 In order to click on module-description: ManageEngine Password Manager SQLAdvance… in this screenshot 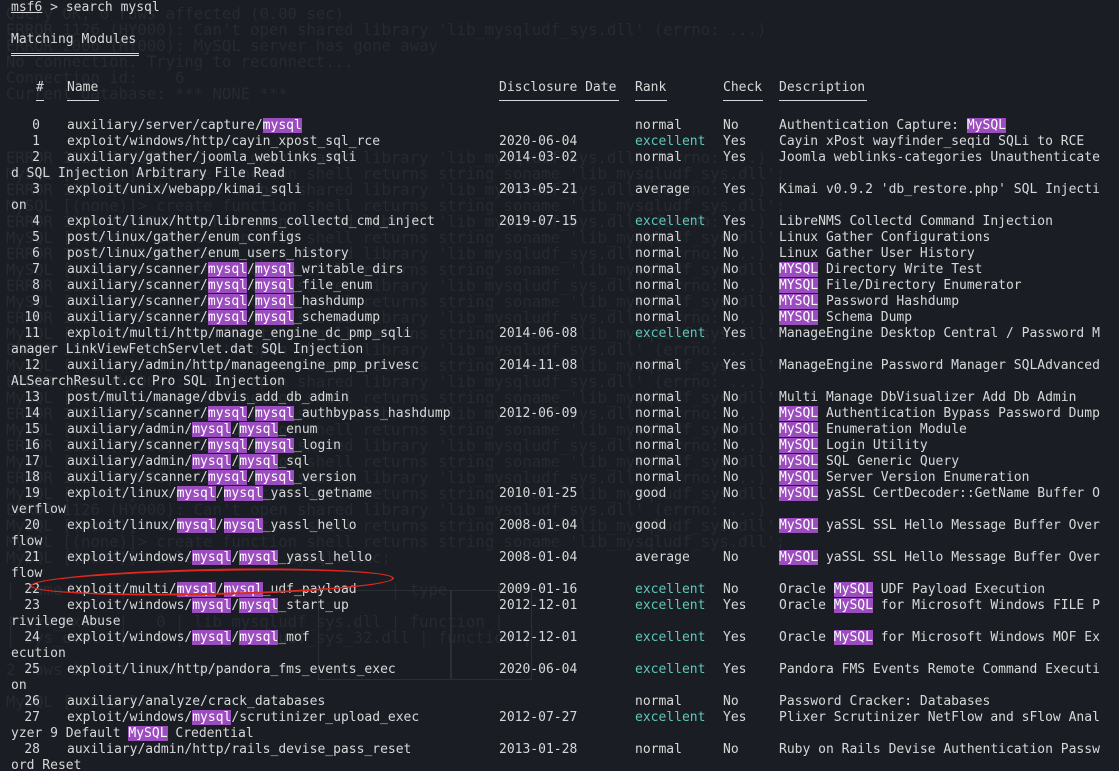, I will do `click(939, 366)`.